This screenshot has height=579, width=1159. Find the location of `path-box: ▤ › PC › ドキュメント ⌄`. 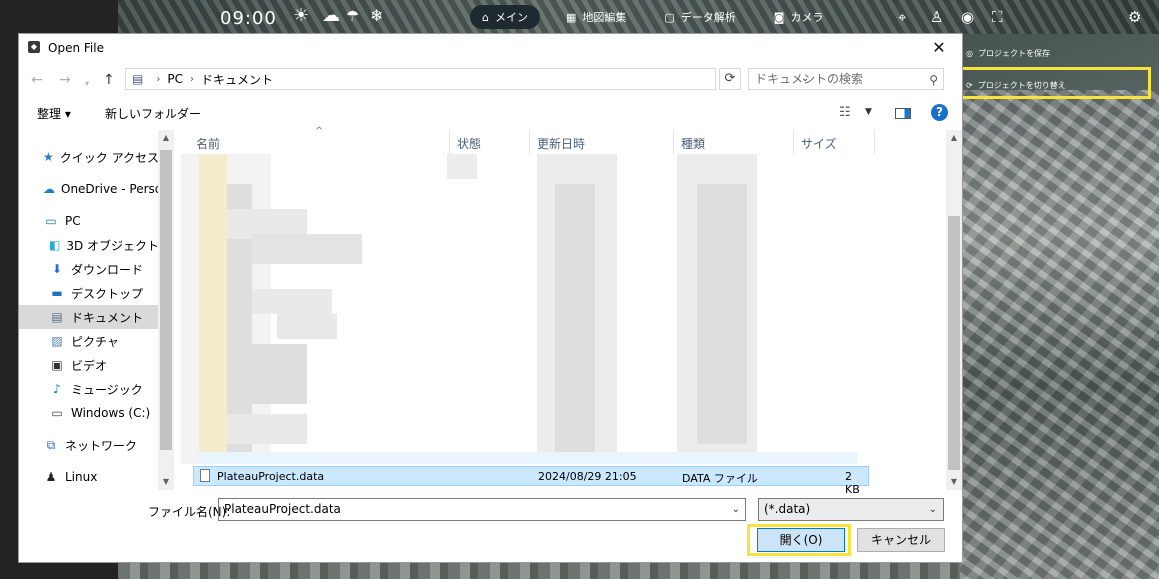

path-box: ▤ › PC › ドキュメント ⌄ is located at coordinates (467, 79).